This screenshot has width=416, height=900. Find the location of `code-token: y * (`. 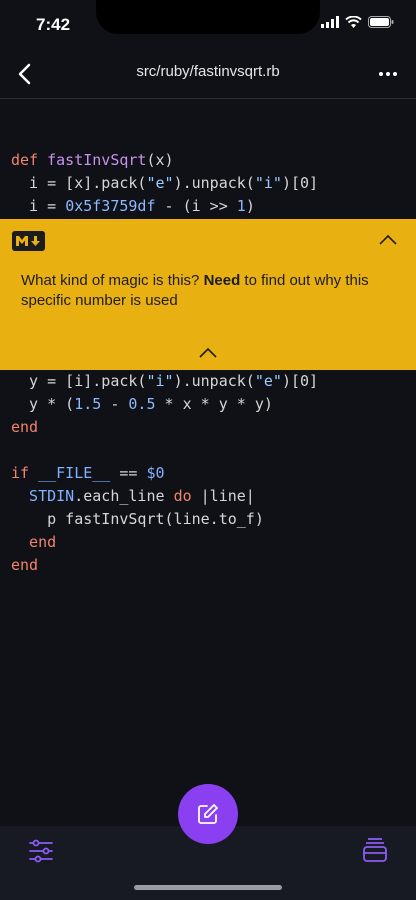

code-token: y * ( is located at coordinates (43, 404).